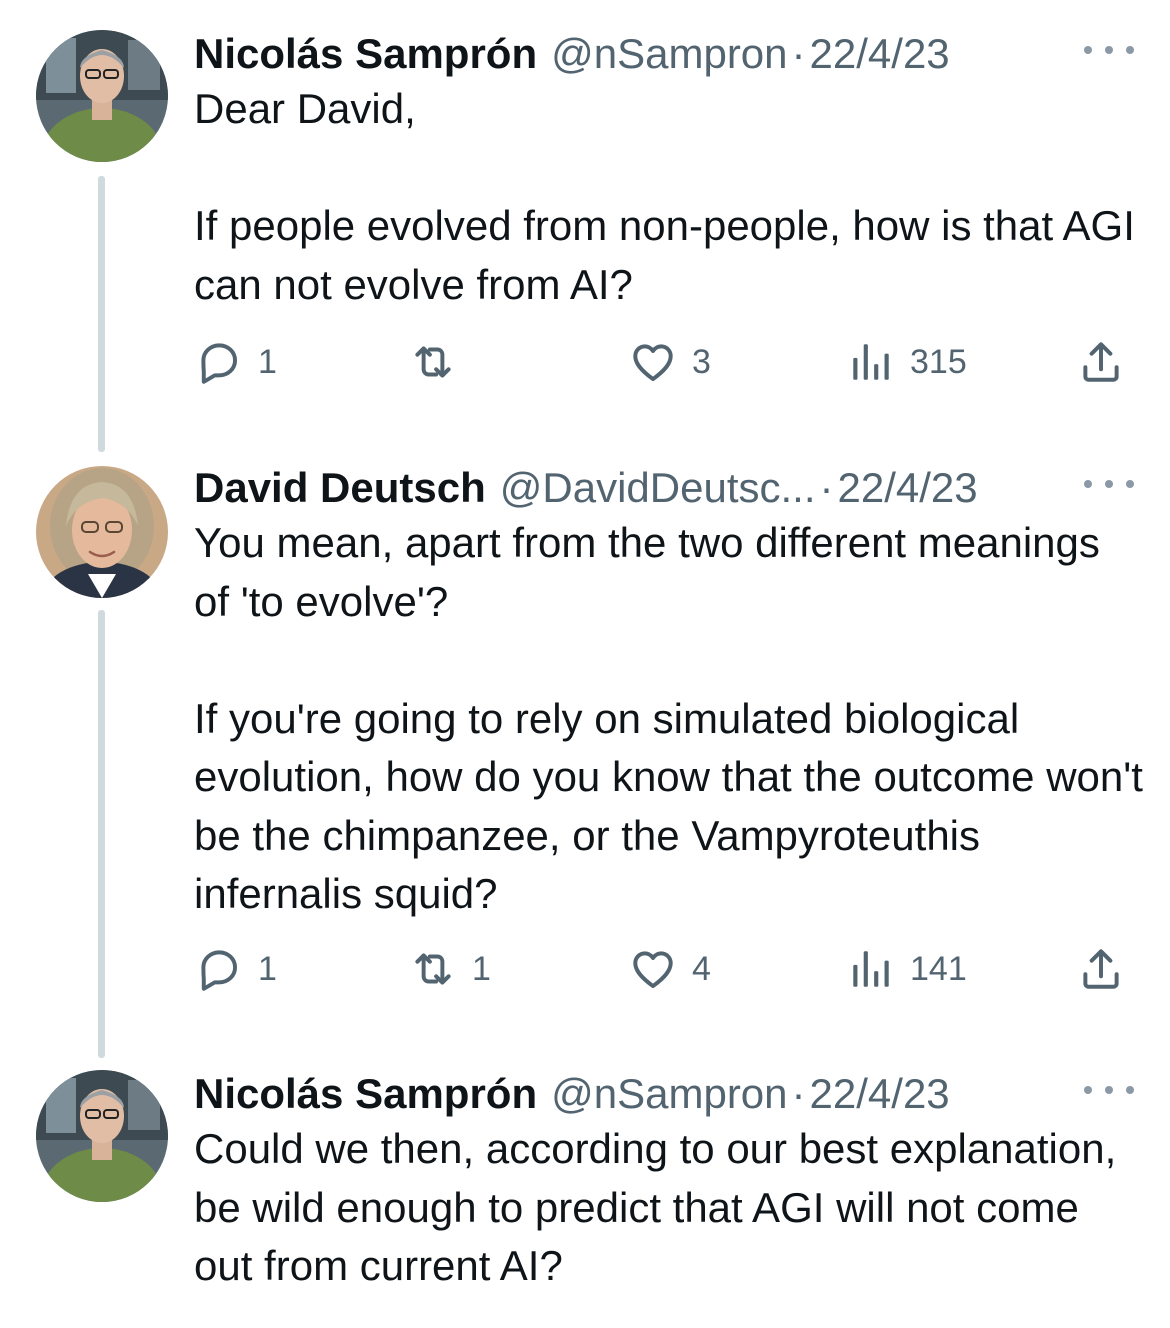 The width and height of the screenshot is (1170, 1328). I want to click on retweet-button: 1, so click(449, 969).